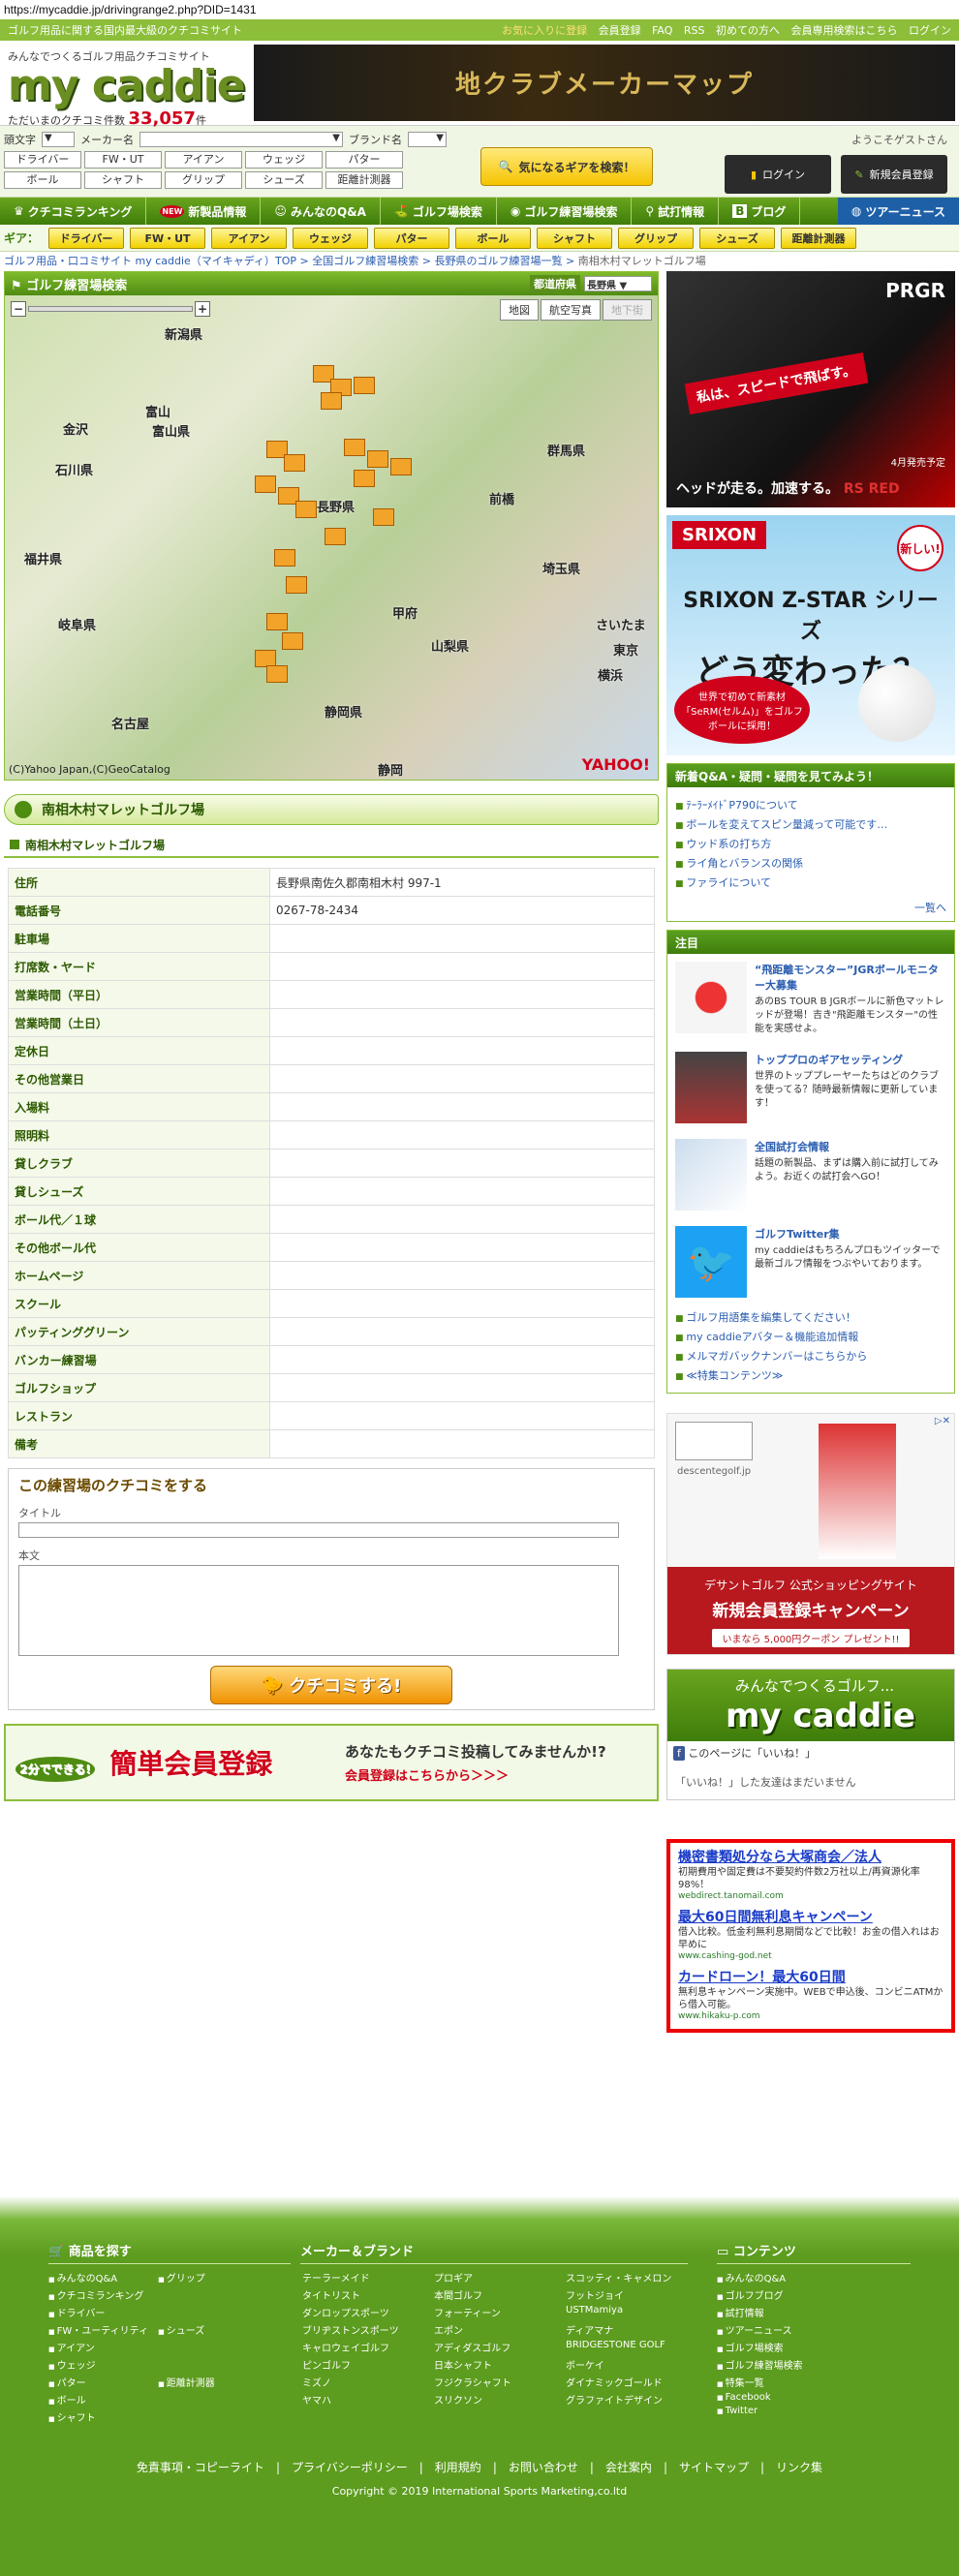 The height and width of the screenshot is (2576, 959). I want to click on footer-brand-link: USTMamiya, so click(626, 2312).